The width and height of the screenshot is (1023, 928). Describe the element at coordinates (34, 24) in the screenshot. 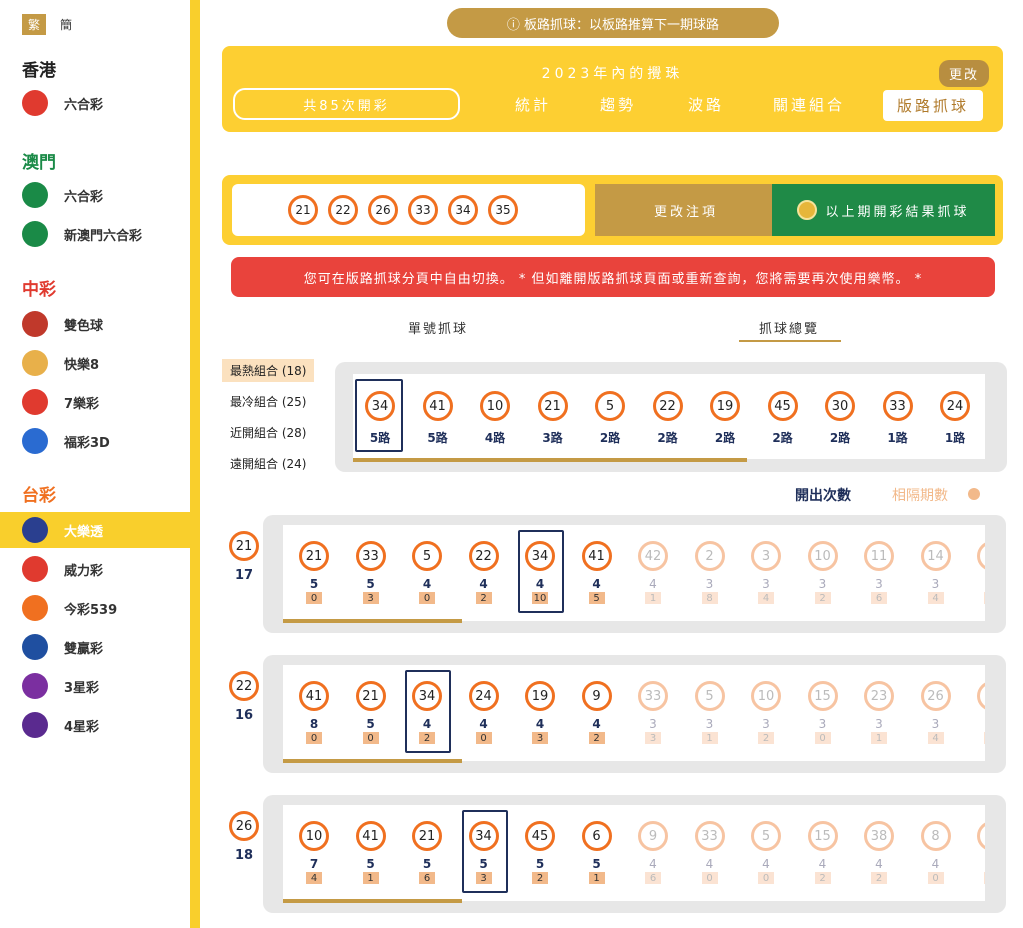

I see `lang-traditional: 繁` at that location.